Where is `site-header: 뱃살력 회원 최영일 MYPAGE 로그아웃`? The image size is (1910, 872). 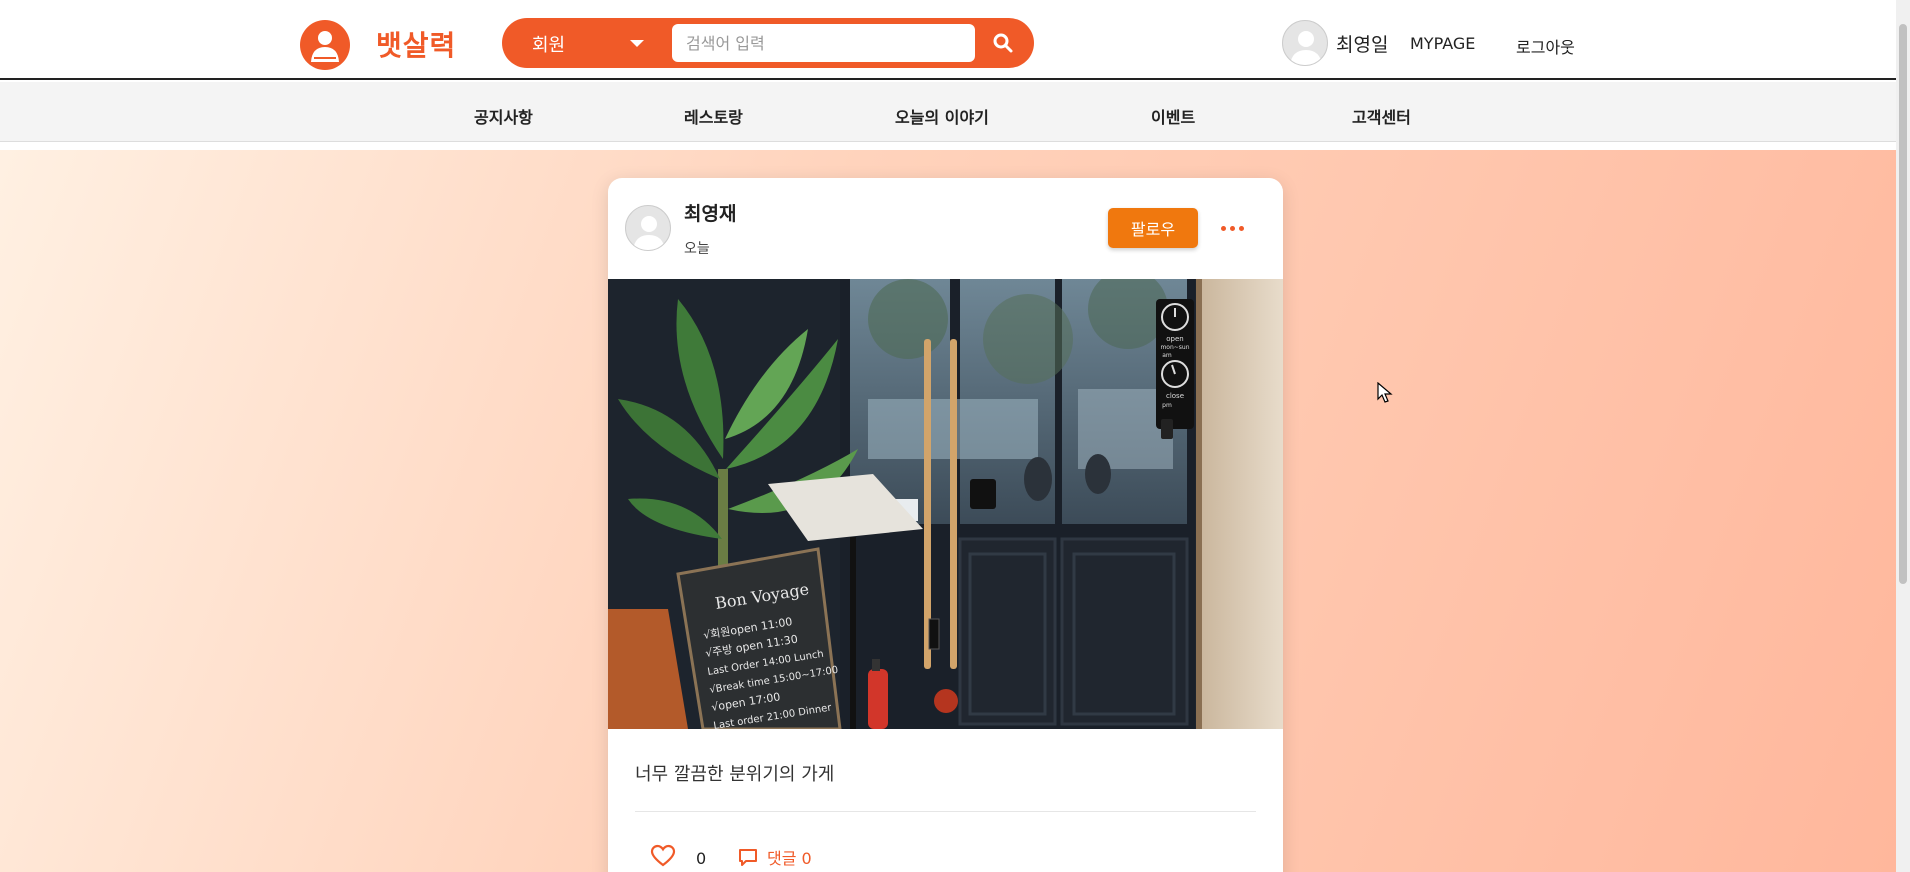
site-header: 뱃살력 회원 최영일 MYPAGE 로그아웃 is located at coordinates (948, 40).